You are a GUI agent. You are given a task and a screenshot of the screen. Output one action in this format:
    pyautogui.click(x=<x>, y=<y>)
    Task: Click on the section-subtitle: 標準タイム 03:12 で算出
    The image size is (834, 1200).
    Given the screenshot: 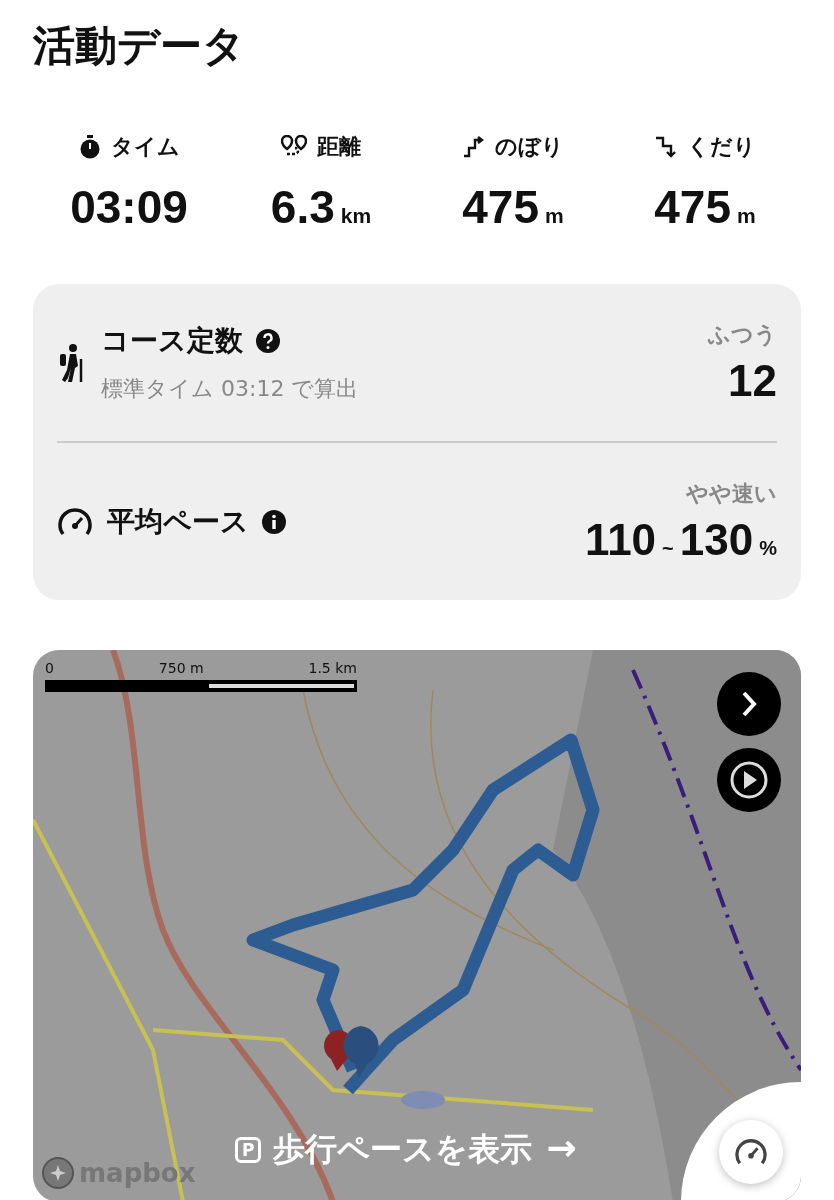 What is the action you would take?
    pyautogui.click(x=230, y=388)
    